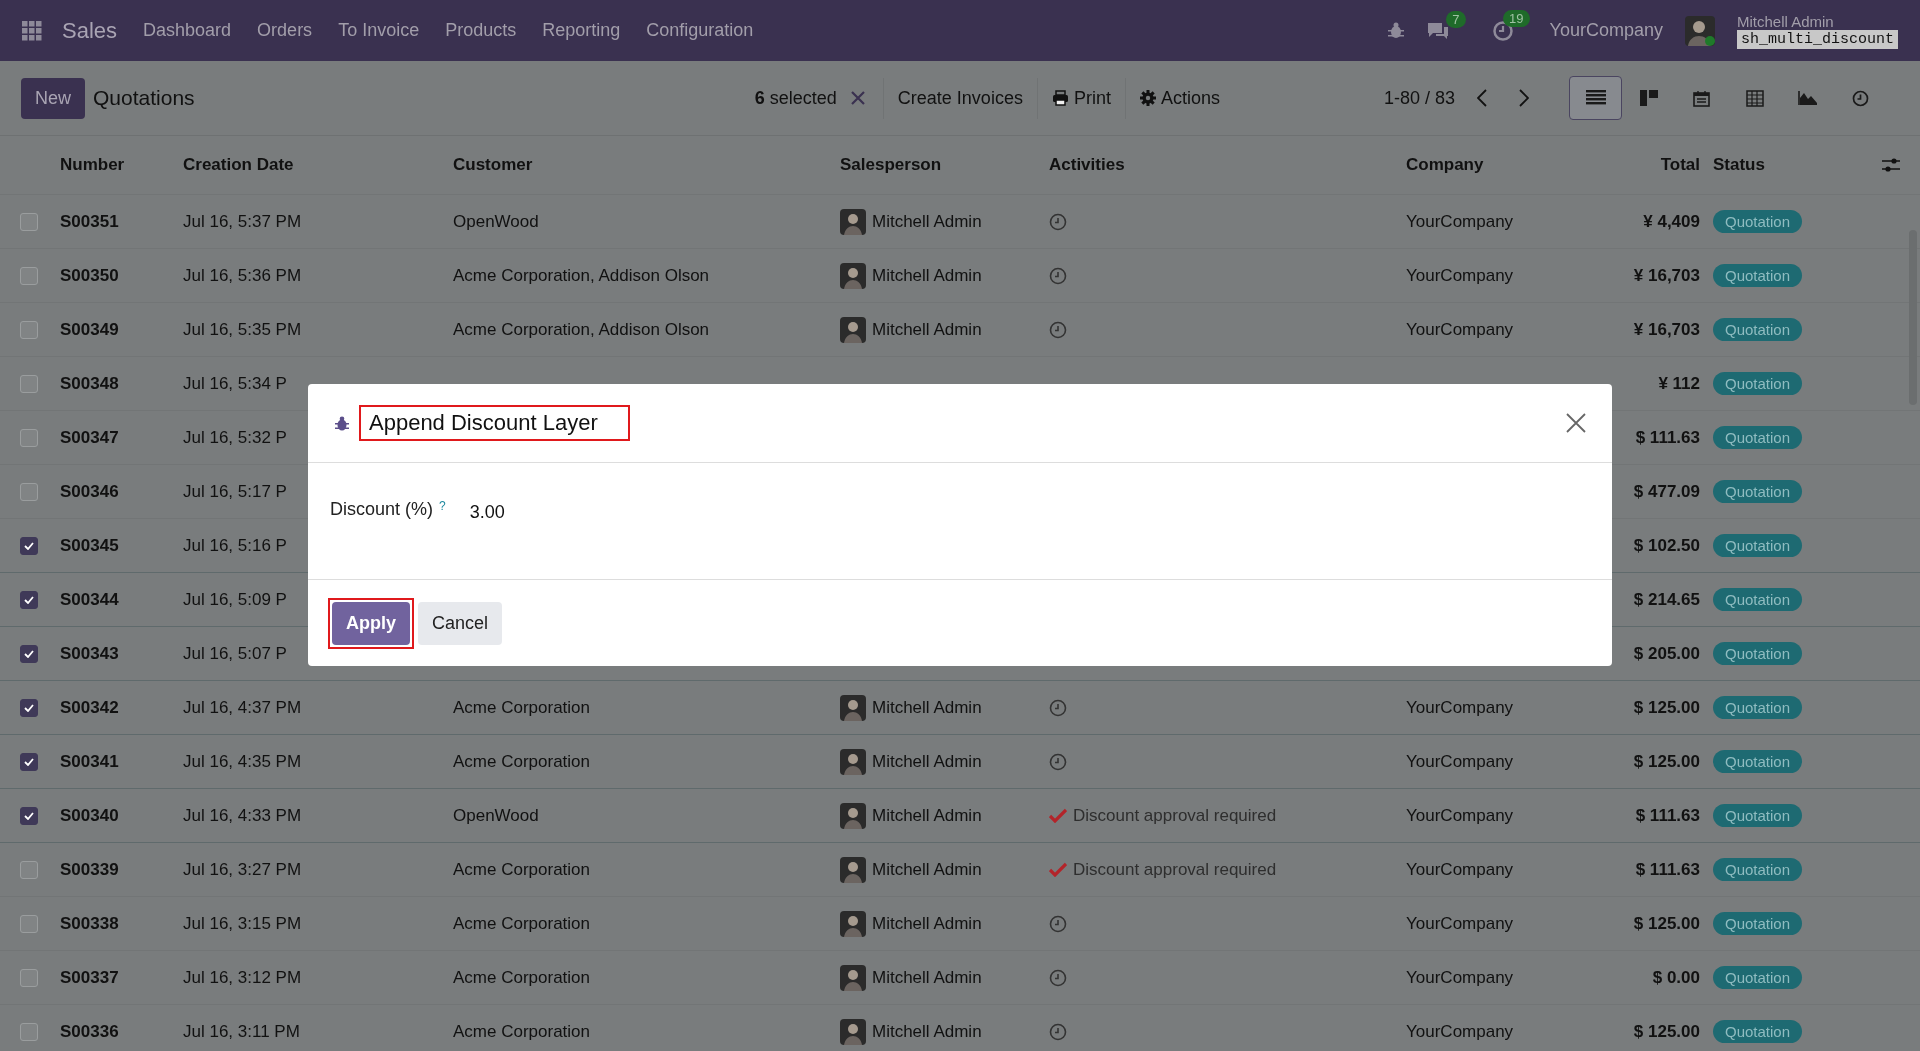 This screenshot has width=1920, height=1051. I want to click on total-amount: $ 477.09, so click(1666, 491).